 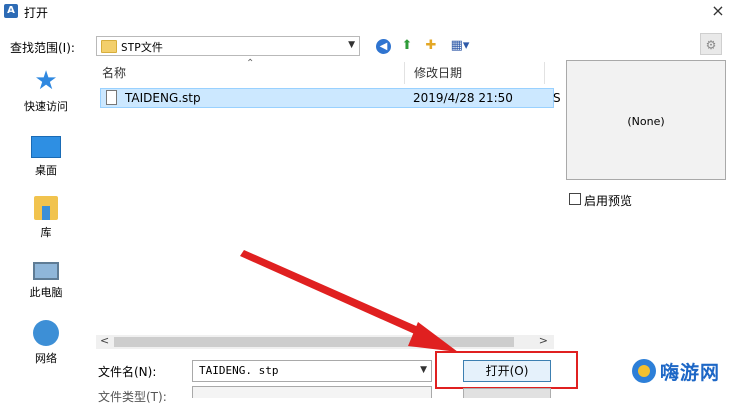 I want to click on watermark-logo-icon, so click(x=644, y=371).